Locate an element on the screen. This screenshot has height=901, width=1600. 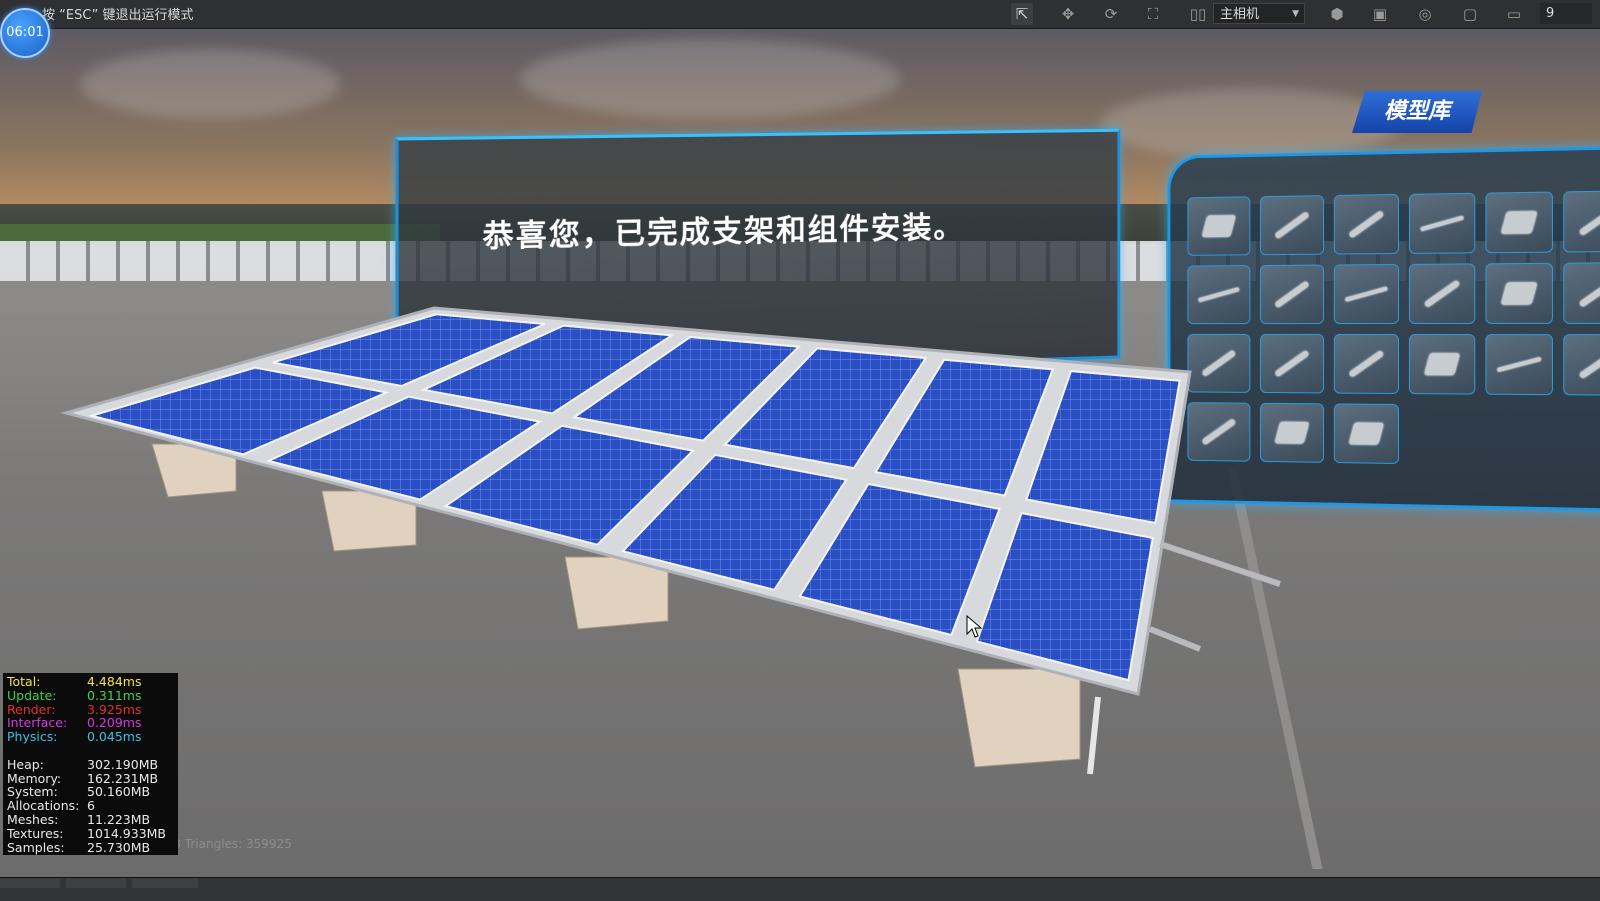
memory-label: System: is located at coordinates (32, 792).